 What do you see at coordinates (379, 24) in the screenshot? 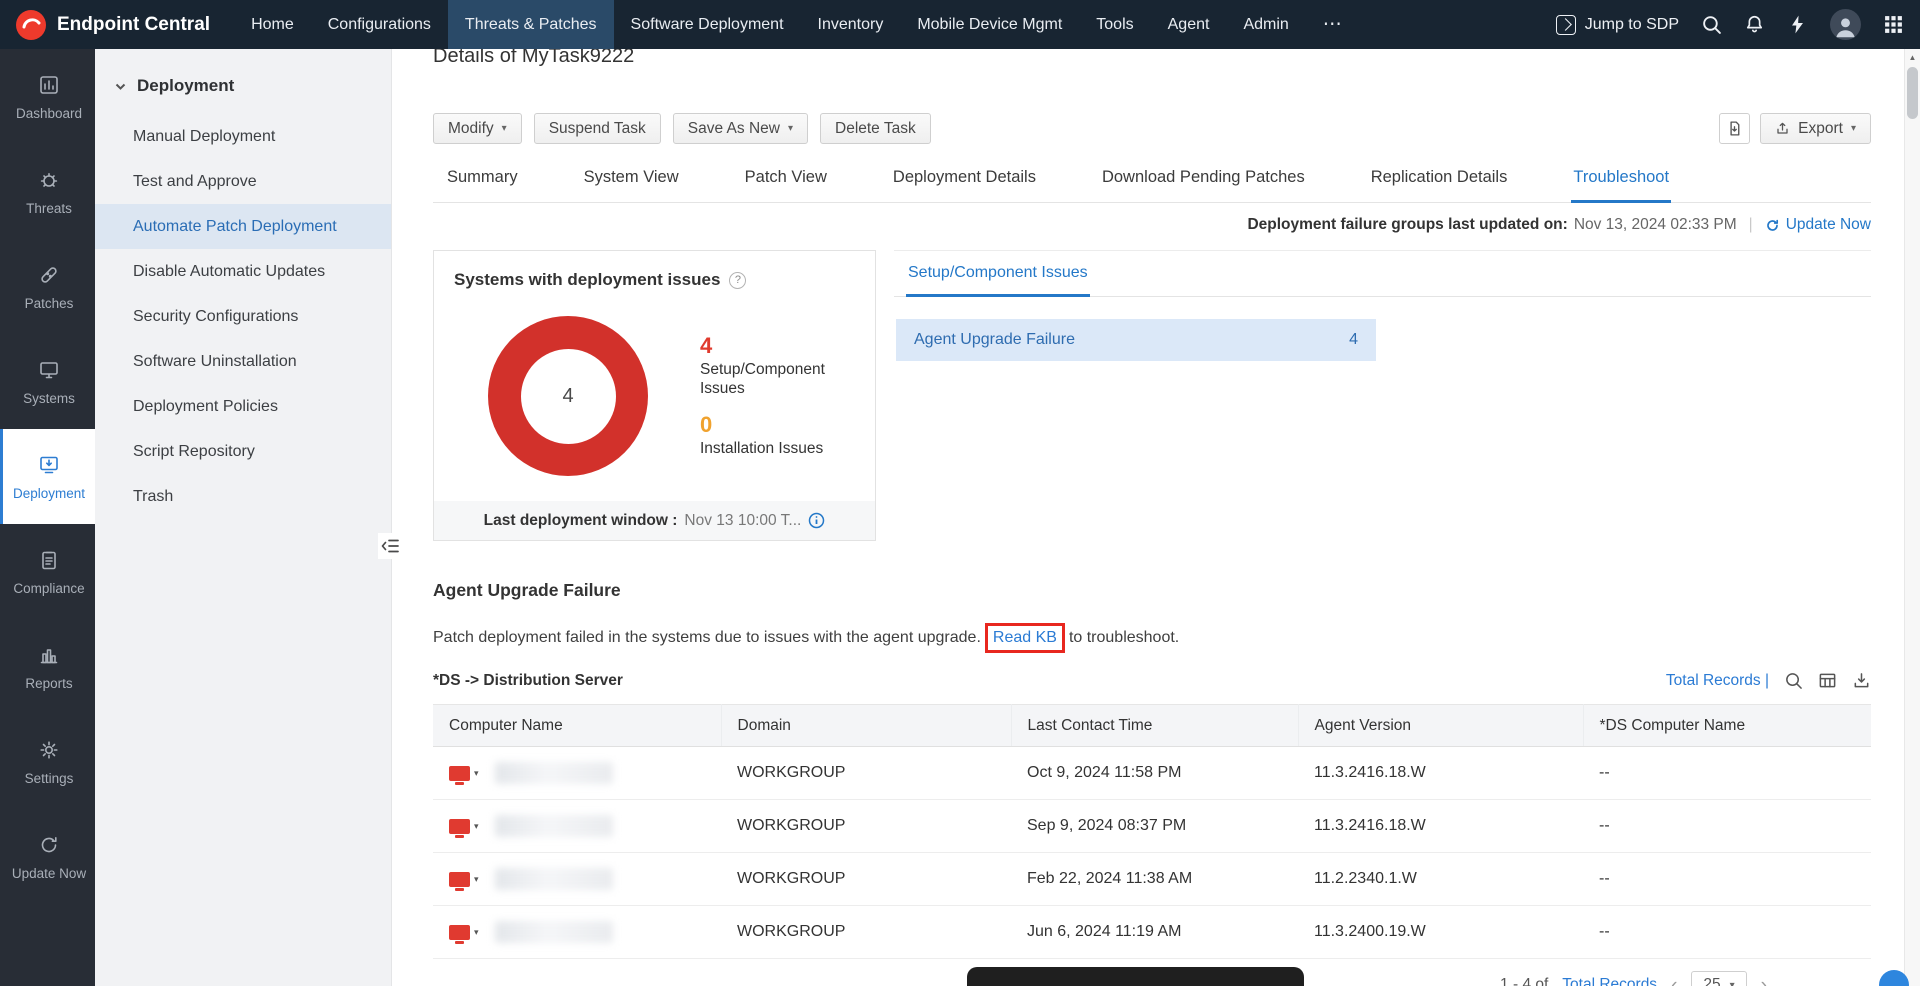
I see `nav-item-configurations: Configurations` at bounding box center [379, 24].